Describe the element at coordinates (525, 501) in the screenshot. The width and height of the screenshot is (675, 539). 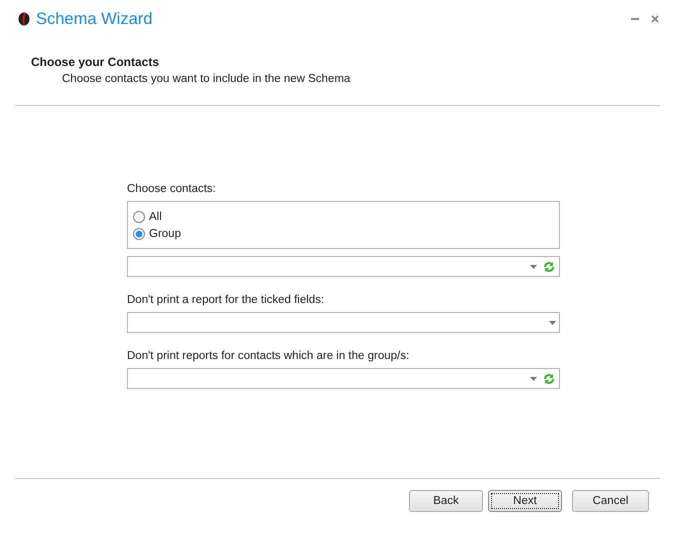
I see `wizard-button: Next` at that location.